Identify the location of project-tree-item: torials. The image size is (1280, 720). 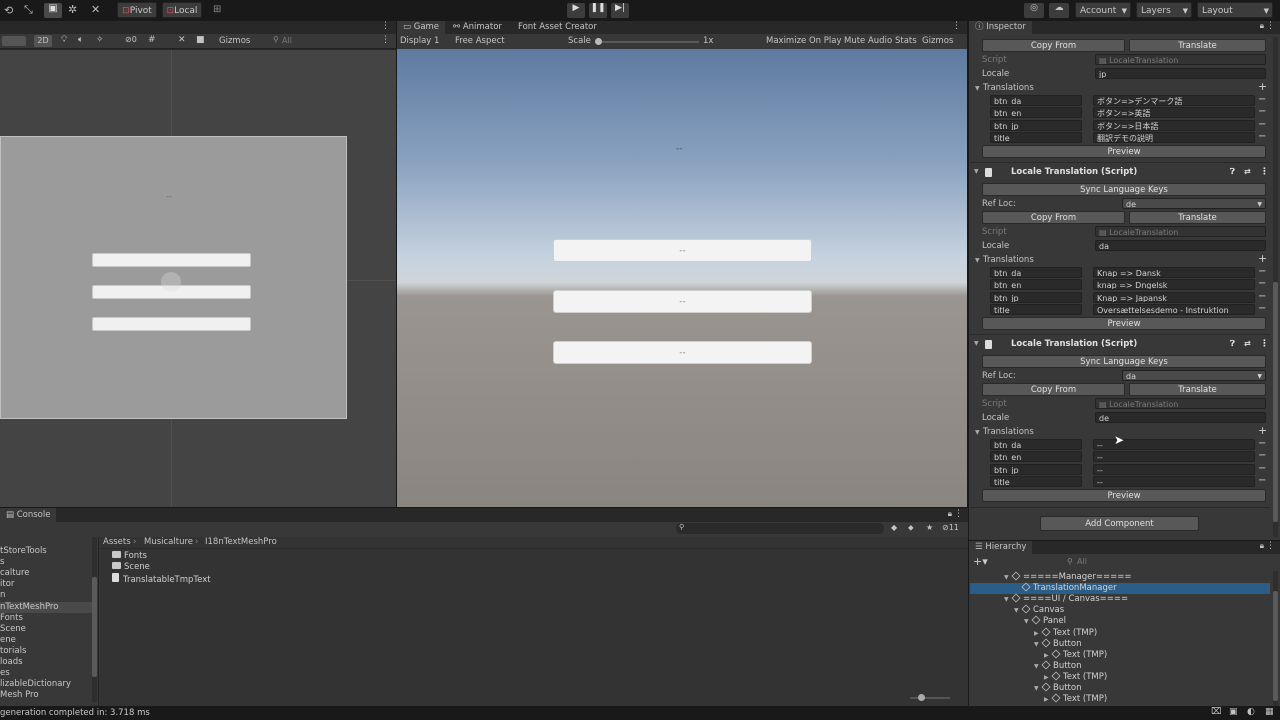
(47, 651).